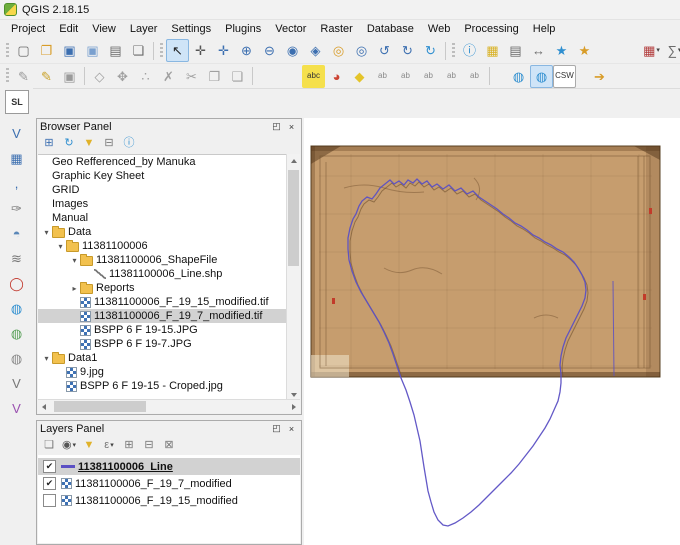 Image resolution: width=680 pixels, height=545 pixels. Describe the element at coordinates (44, 406) in the screenshot. I see `scroll-left-button` at that location.